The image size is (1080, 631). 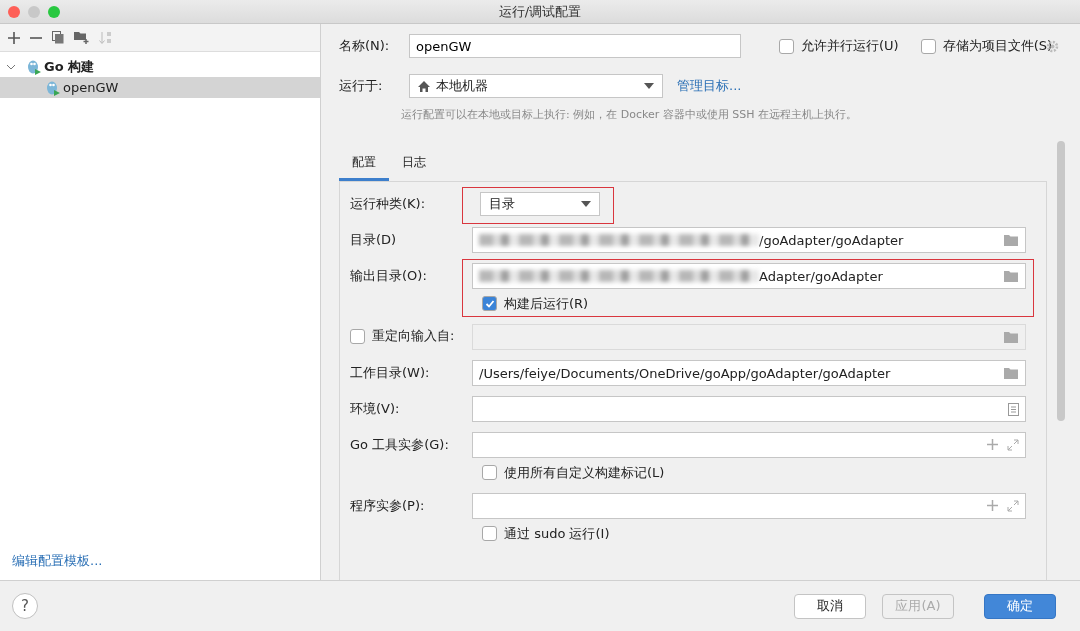 I want to click on field-label: 环境(V):, so click(x=375, y=409).